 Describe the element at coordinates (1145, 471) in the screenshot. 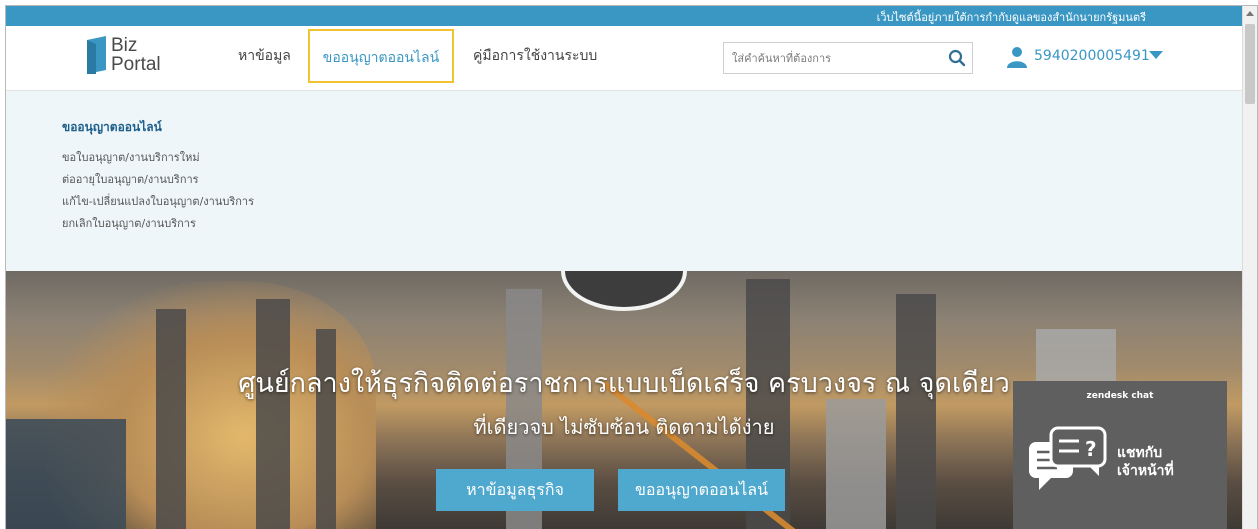

I see `chat-label-line2: เจ้าหน้าที่` at that location.